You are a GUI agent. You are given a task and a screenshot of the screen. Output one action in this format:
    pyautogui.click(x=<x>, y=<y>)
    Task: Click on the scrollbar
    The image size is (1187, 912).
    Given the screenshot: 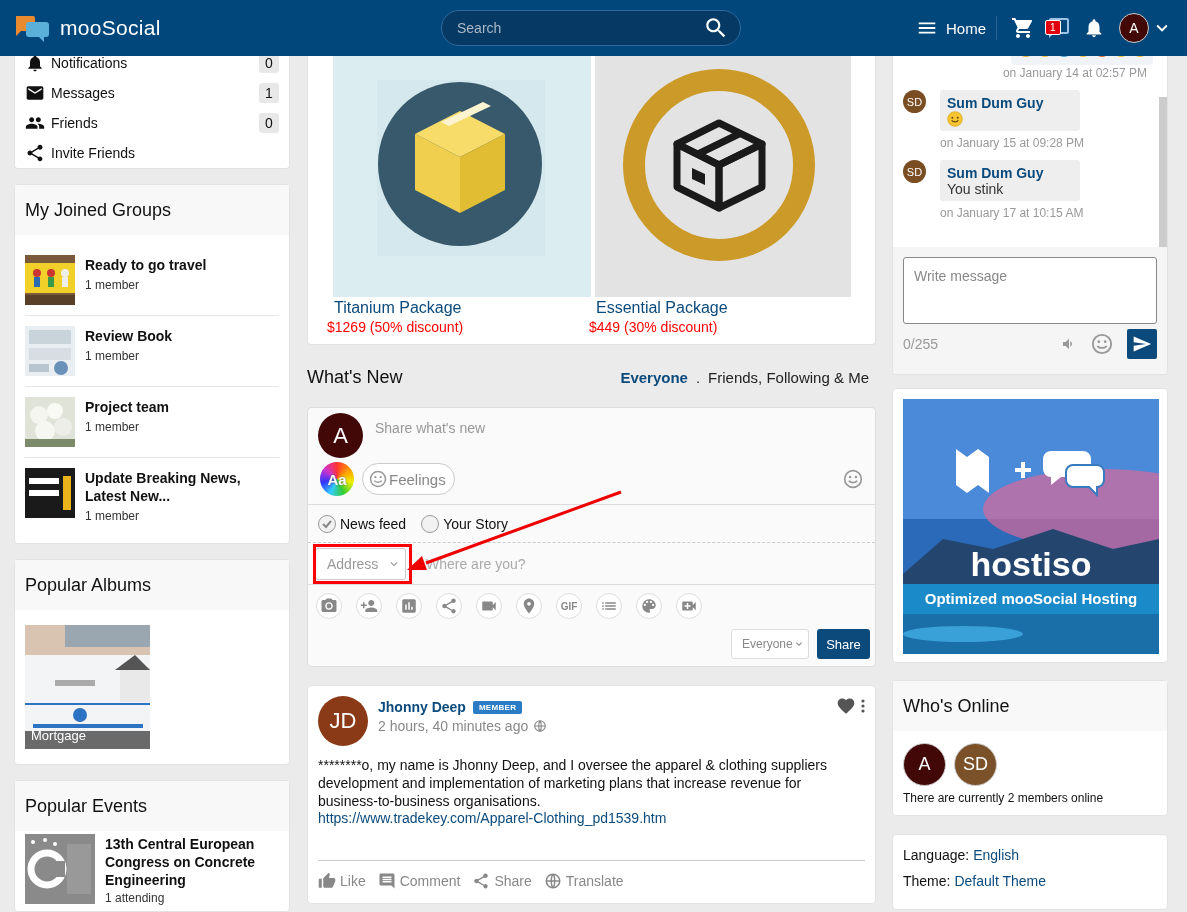 What is the action you would take?
    pyautogui.click(x=1163, y=172)
    